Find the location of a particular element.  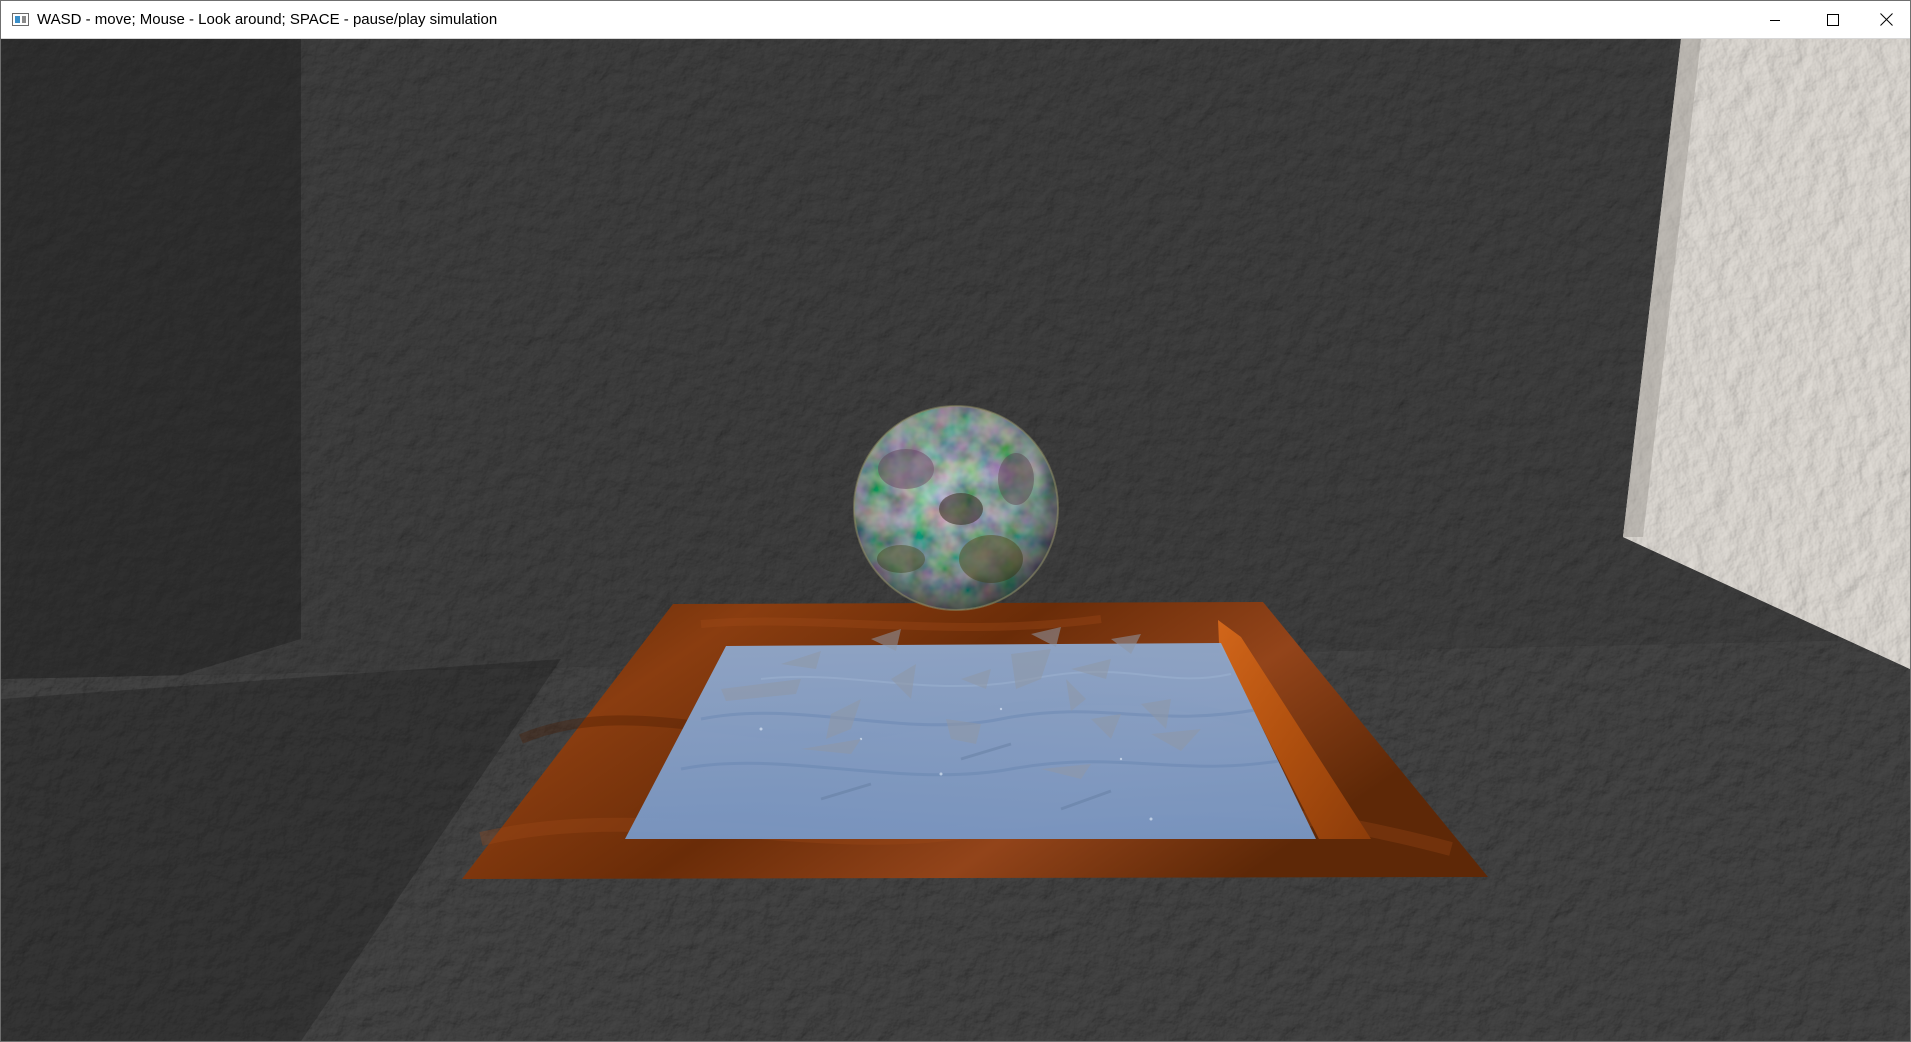

maximize-icon is located at coordinates (1833, 19).